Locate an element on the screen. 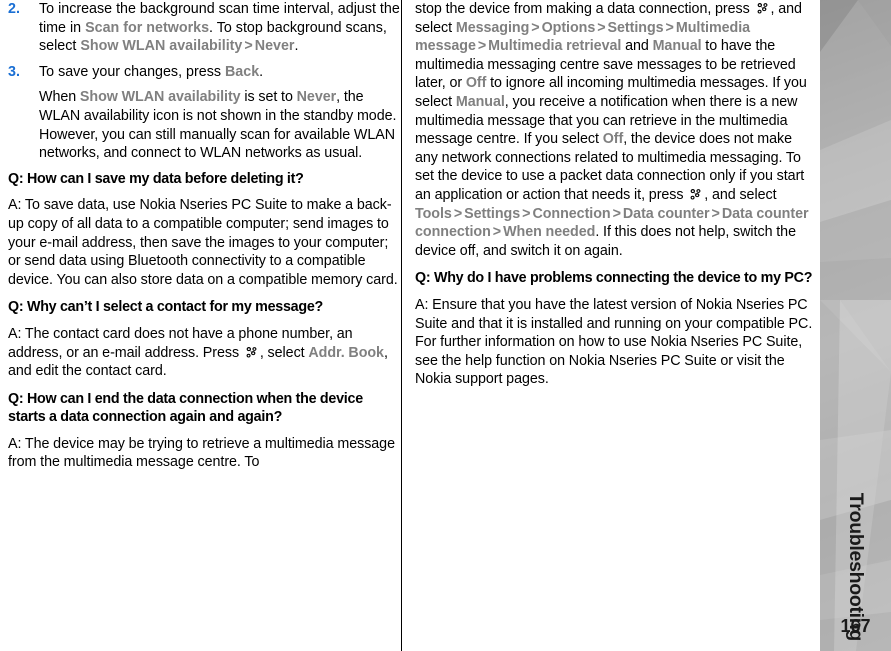  step-number: 2. is located at coordinates (14, 9).